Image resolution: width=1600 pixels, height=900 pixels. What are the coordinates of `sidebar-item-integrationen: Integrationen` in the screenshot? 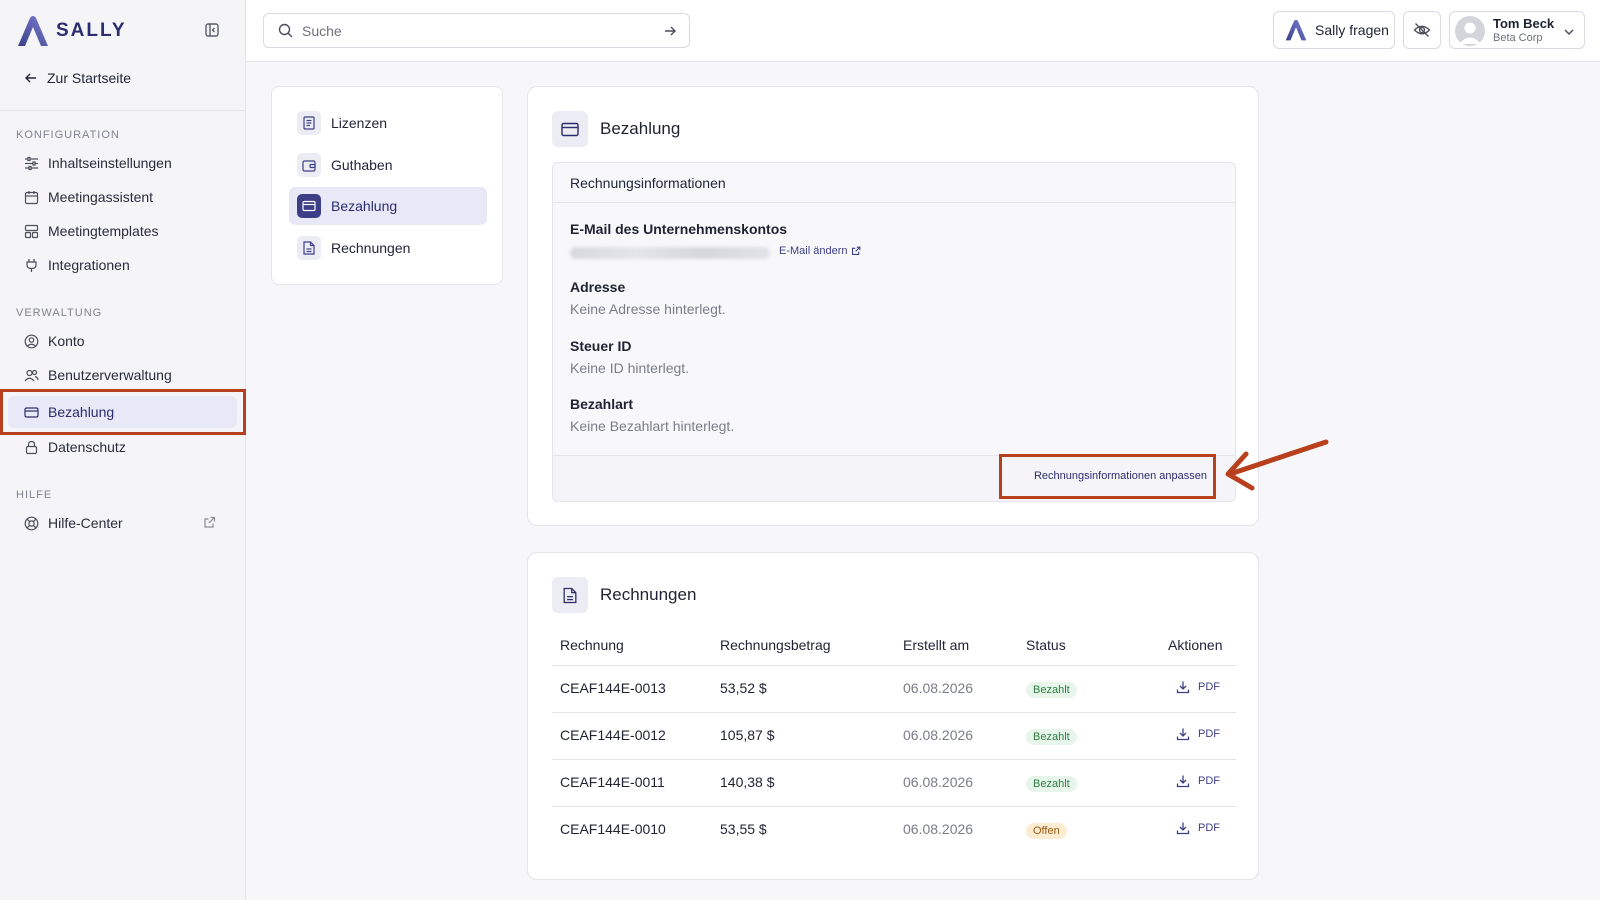 It's located at (122, 265).